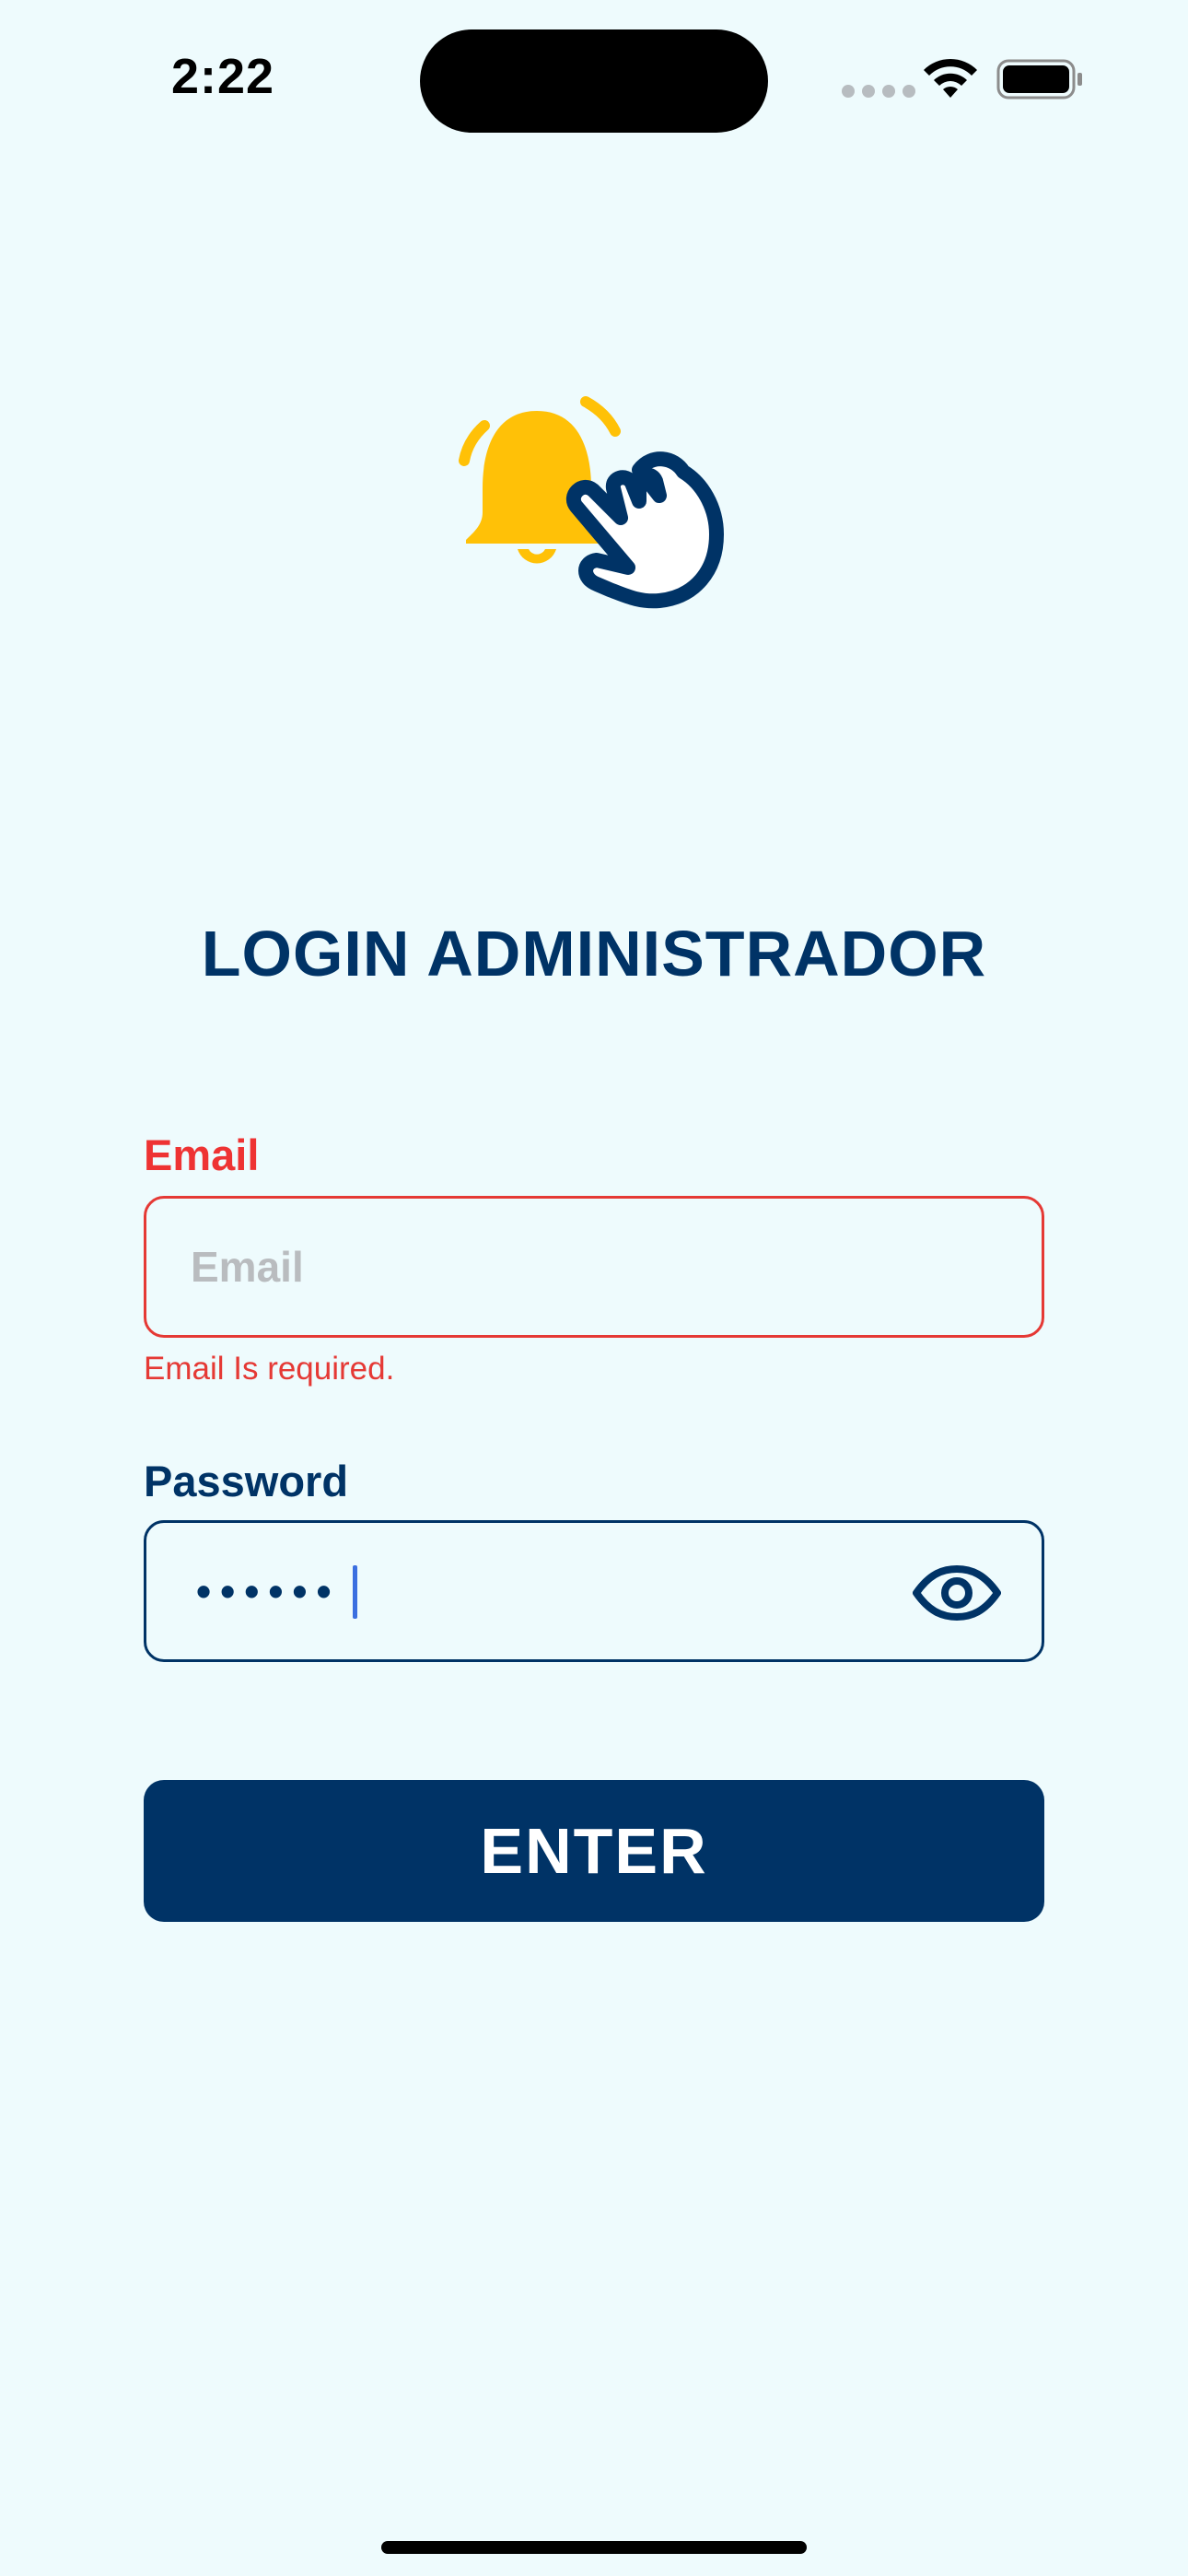  What do you see at coordinates (951, 78) in the screenshot?
I see `wifi-icon` at bounding box center [951, 78].